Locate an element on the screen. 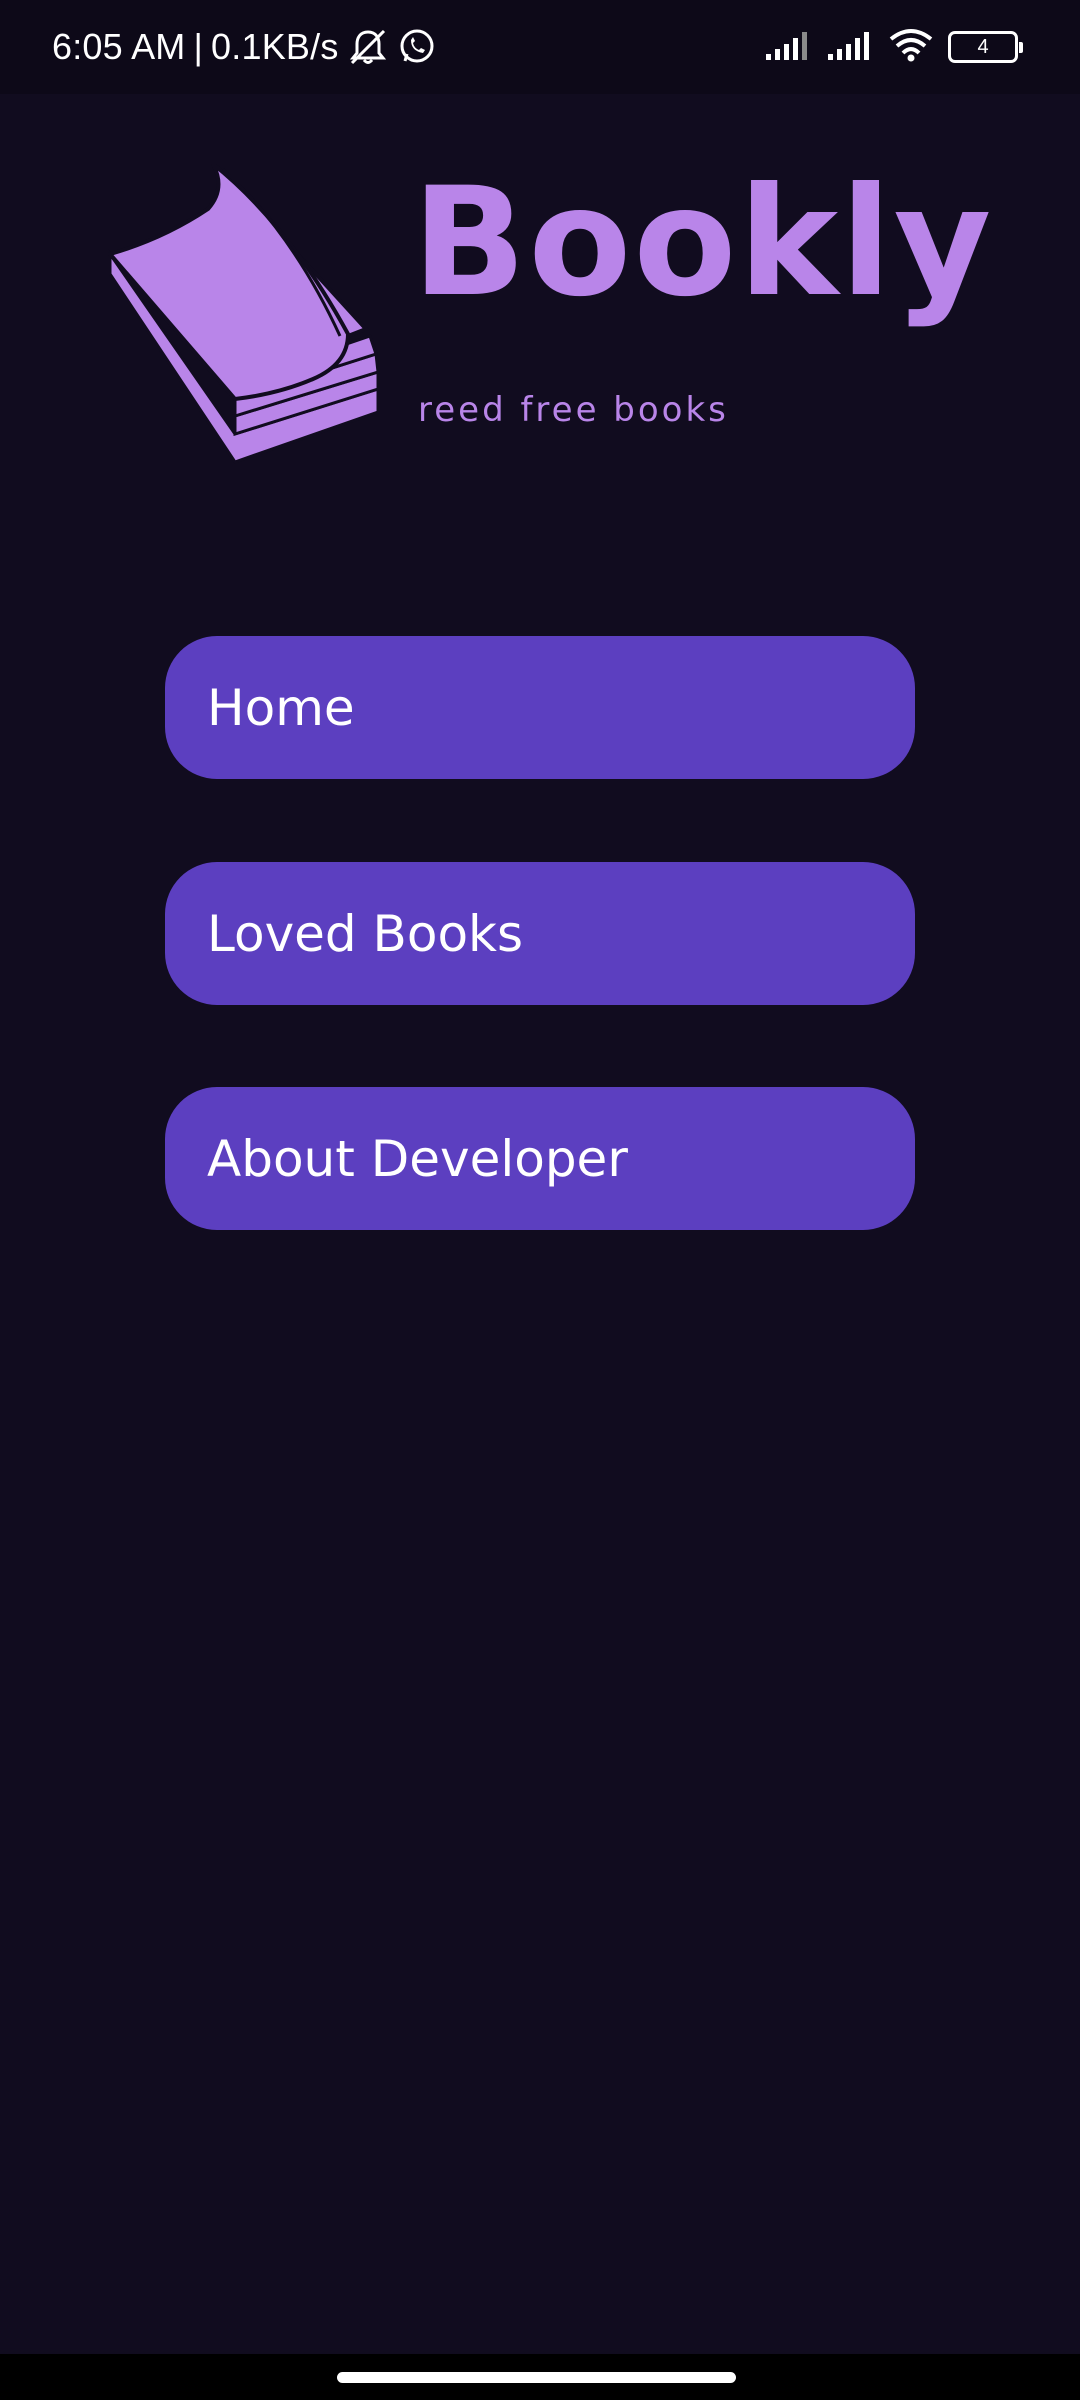 The height and width of the screenshot is (2400, 1080). status-time: 6:05 AM is located at coordinates (119, 46).